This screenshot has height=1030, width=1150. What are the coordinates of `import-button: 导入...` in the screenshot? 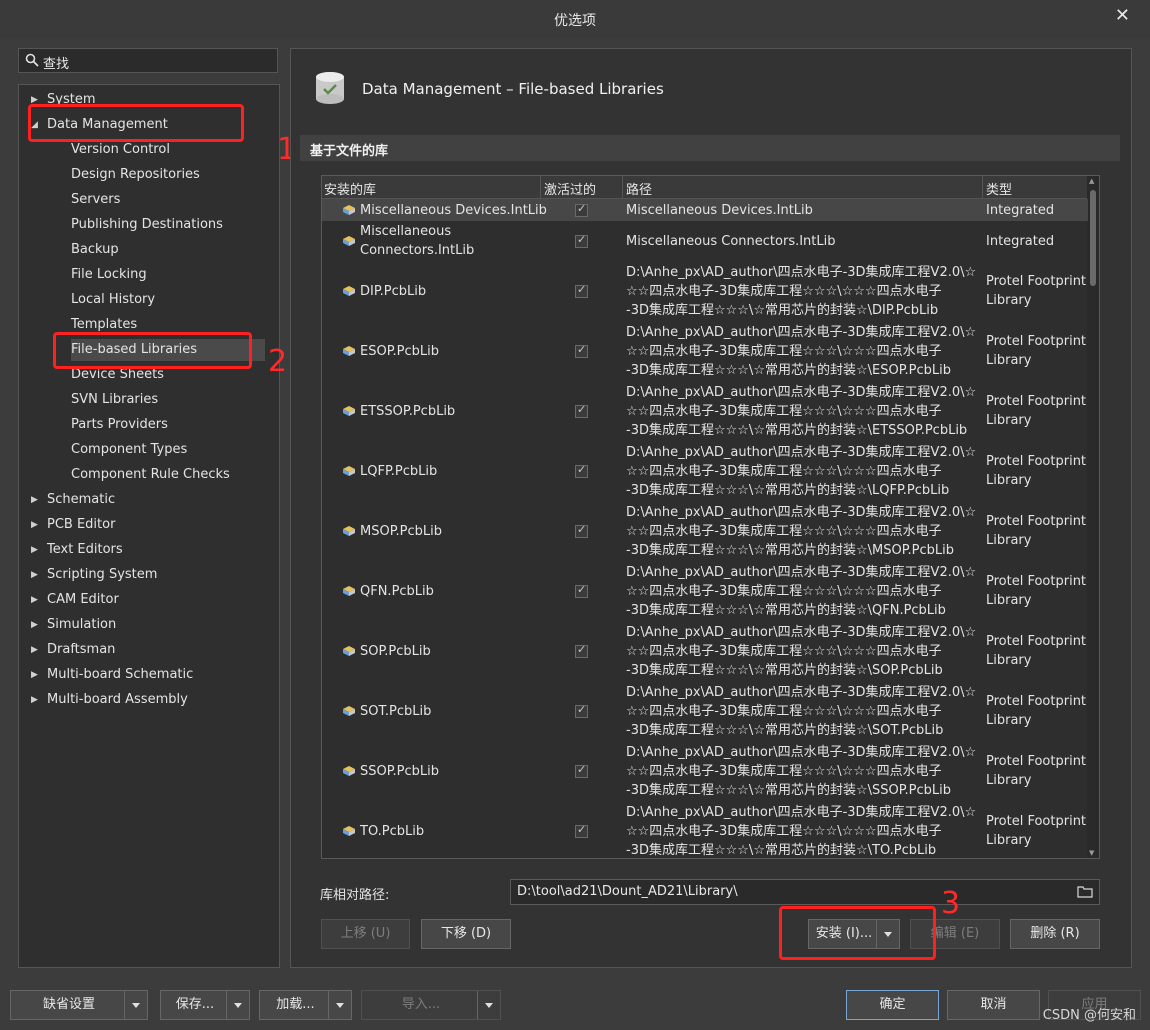 It's located at (431, 1005).